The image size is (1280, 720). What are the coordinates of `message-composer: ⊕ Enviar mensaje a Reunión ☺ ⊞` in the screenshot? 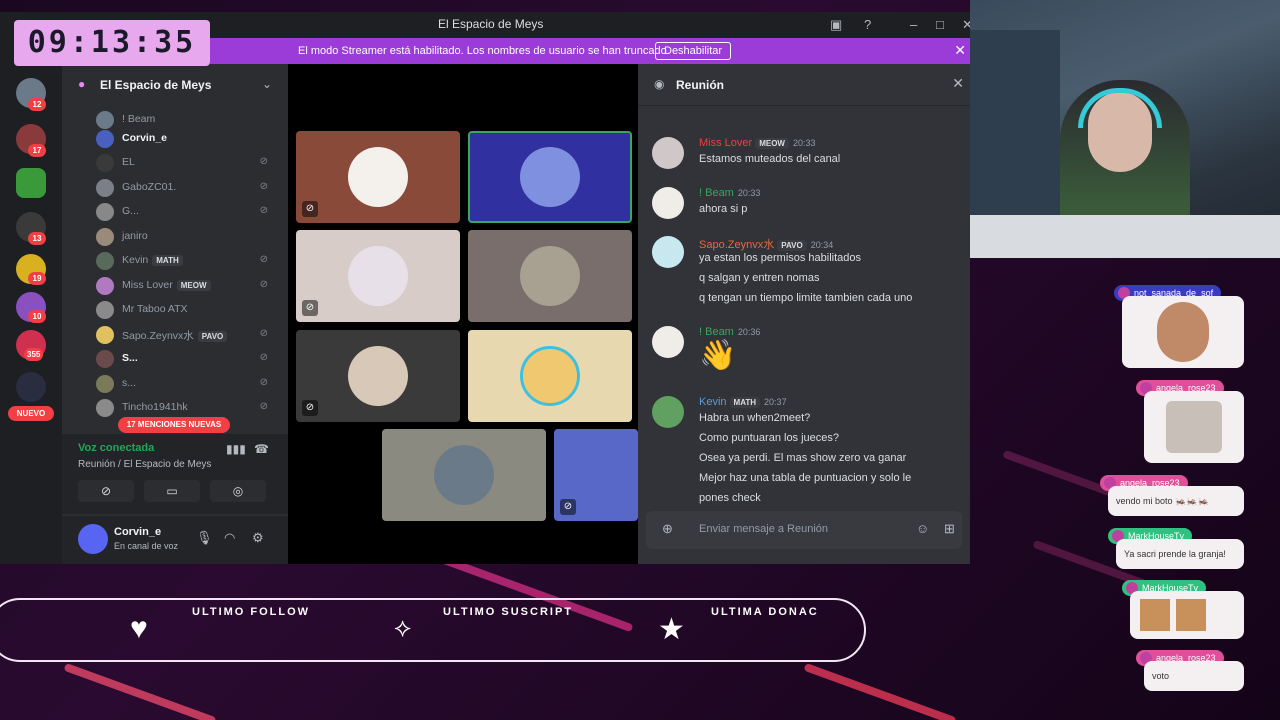 It's located at (804, 530).